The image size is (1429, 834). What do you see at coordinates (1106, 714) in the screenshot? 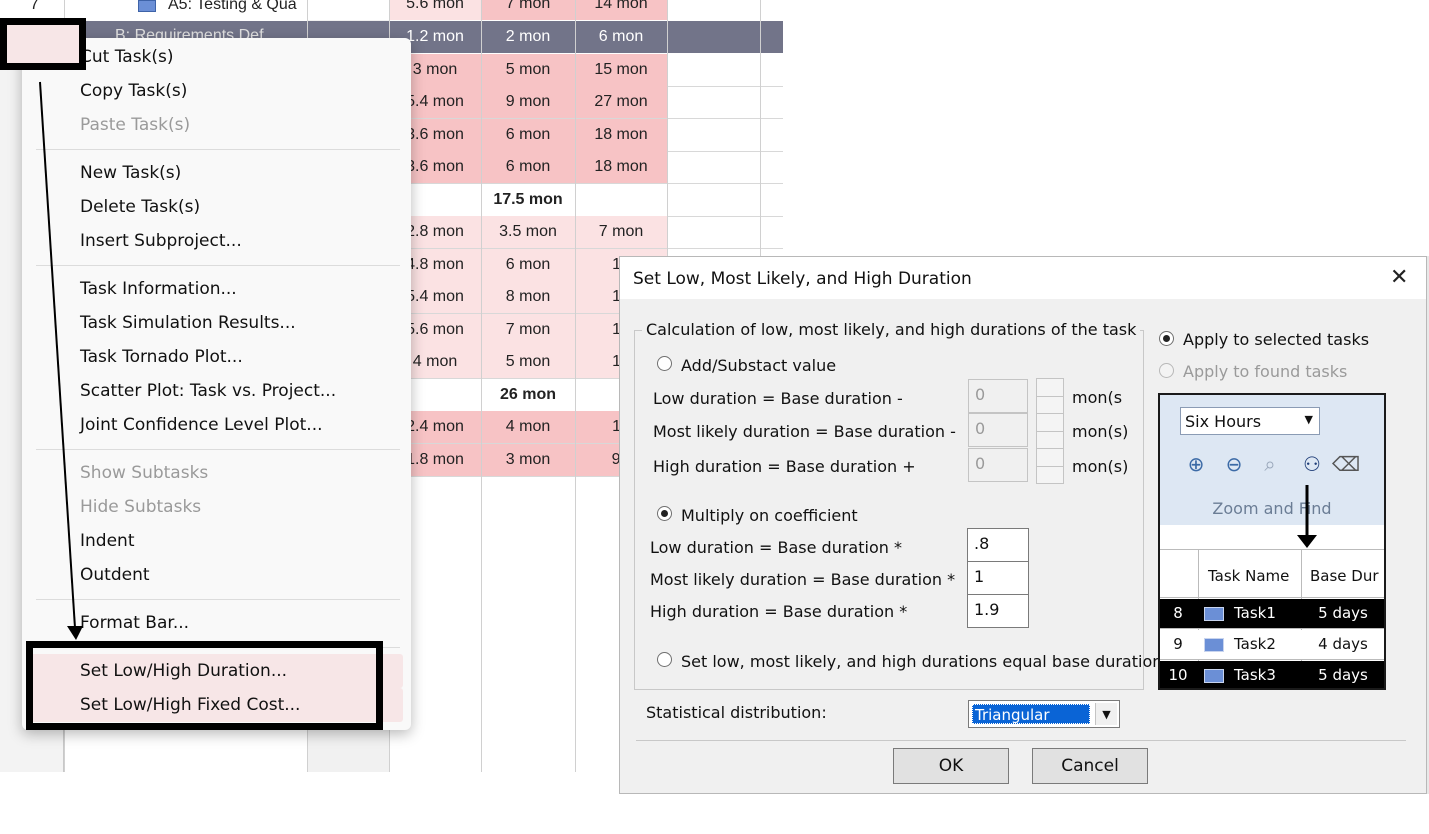
I see `chevron-down-icon: ▼` at bounding box center [1106, 714].